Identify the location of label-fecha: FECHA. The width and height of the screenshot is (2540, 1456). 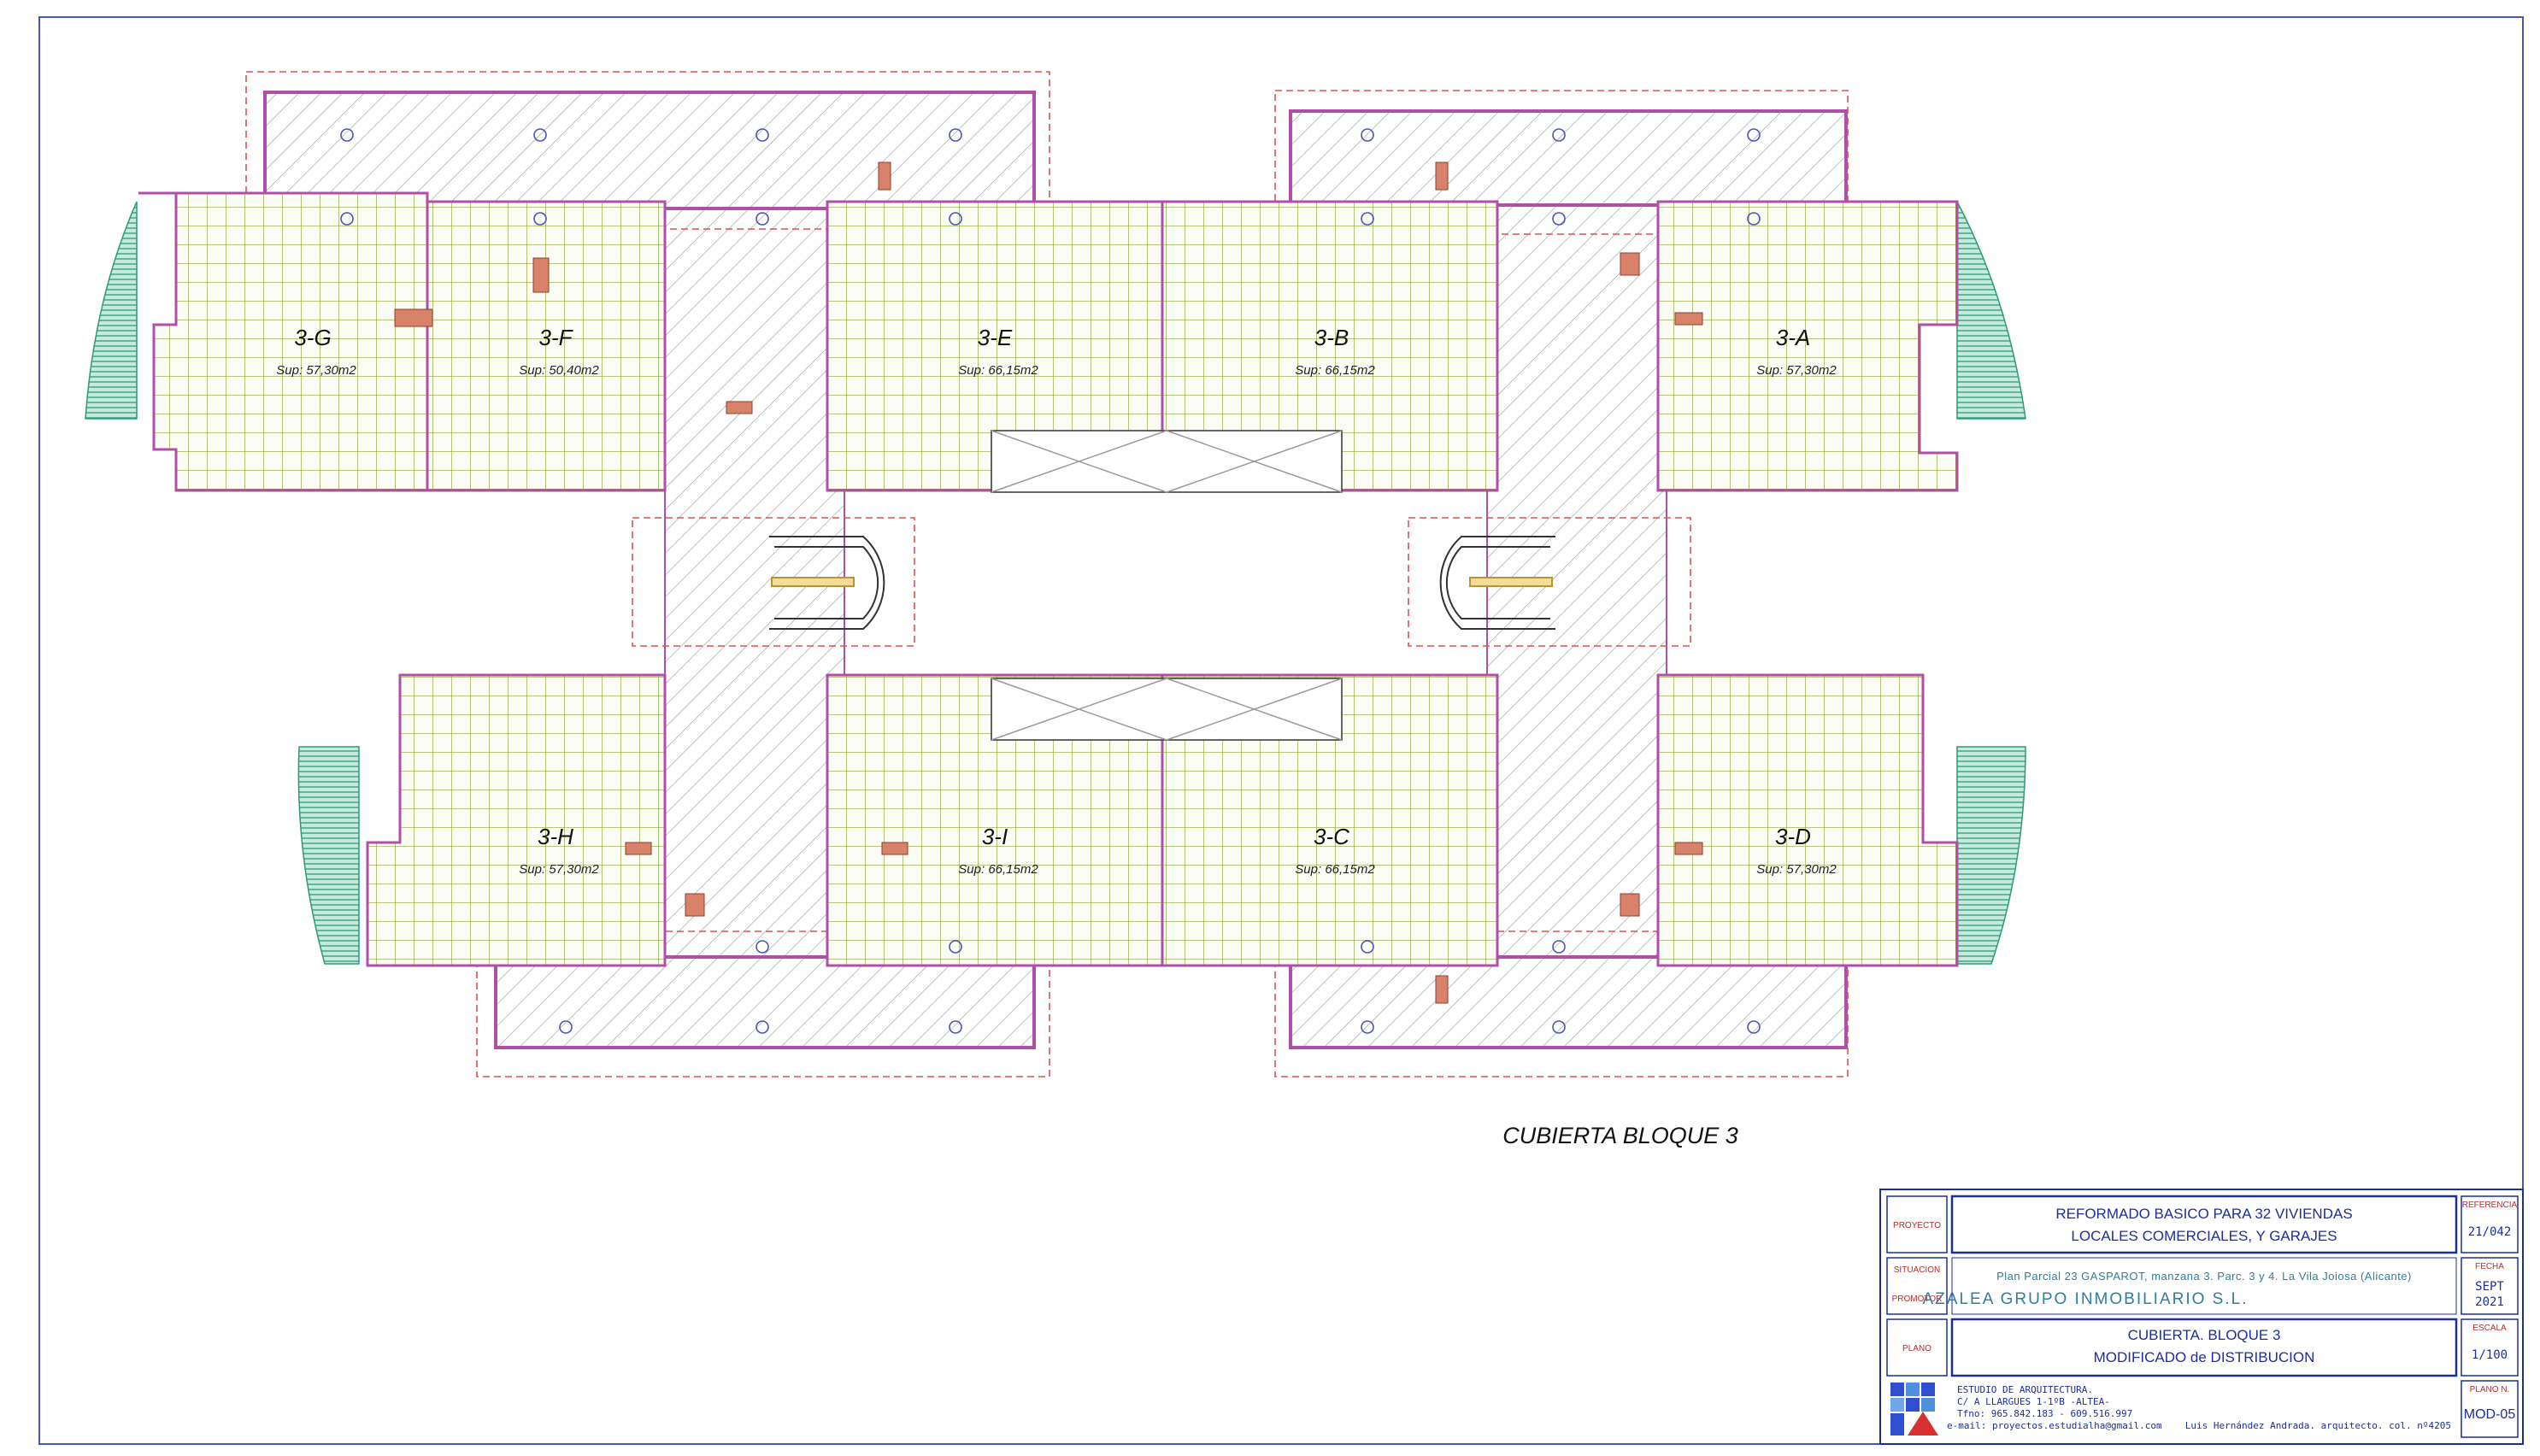
(2489, 1267).